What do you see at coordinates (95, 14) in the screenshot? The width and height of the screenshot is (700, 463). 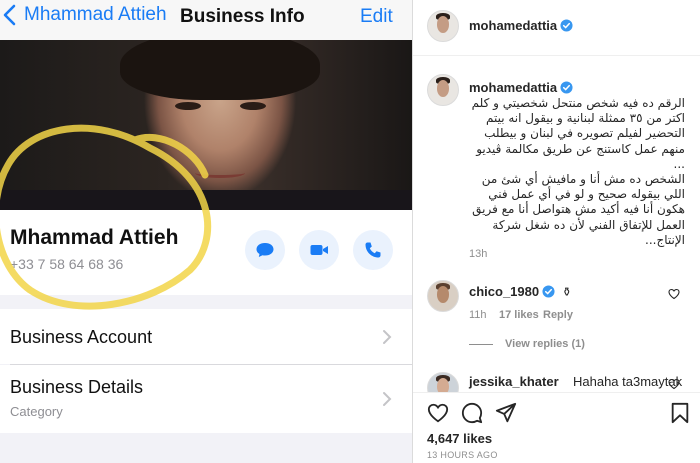 I see `back-label: Mhammad Attieh` at bounding box center [95, 14].